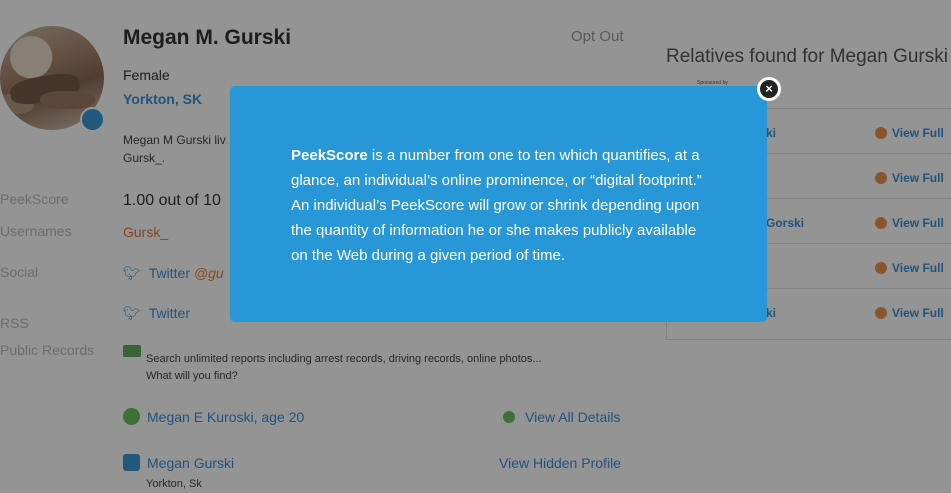 The width and height of the screenshot is (951, 493). Describe the element at coordinates (329, 155) in the screenshot. I see `modal-term: PeekScore` at that location.